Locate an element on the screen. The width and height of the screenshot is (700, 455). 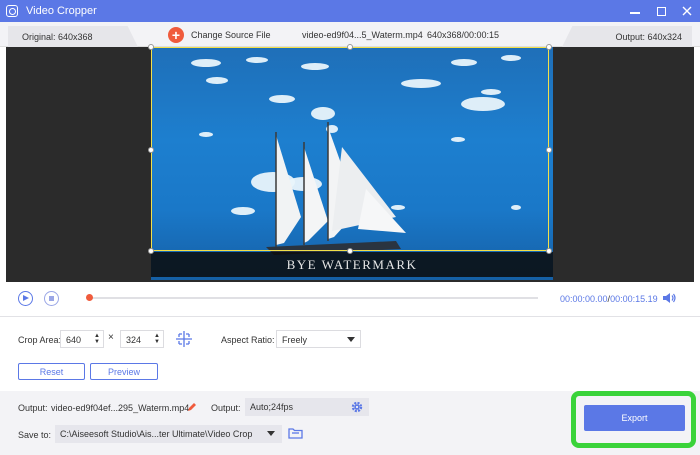
minimize-button is located at coordinates (635, 11).